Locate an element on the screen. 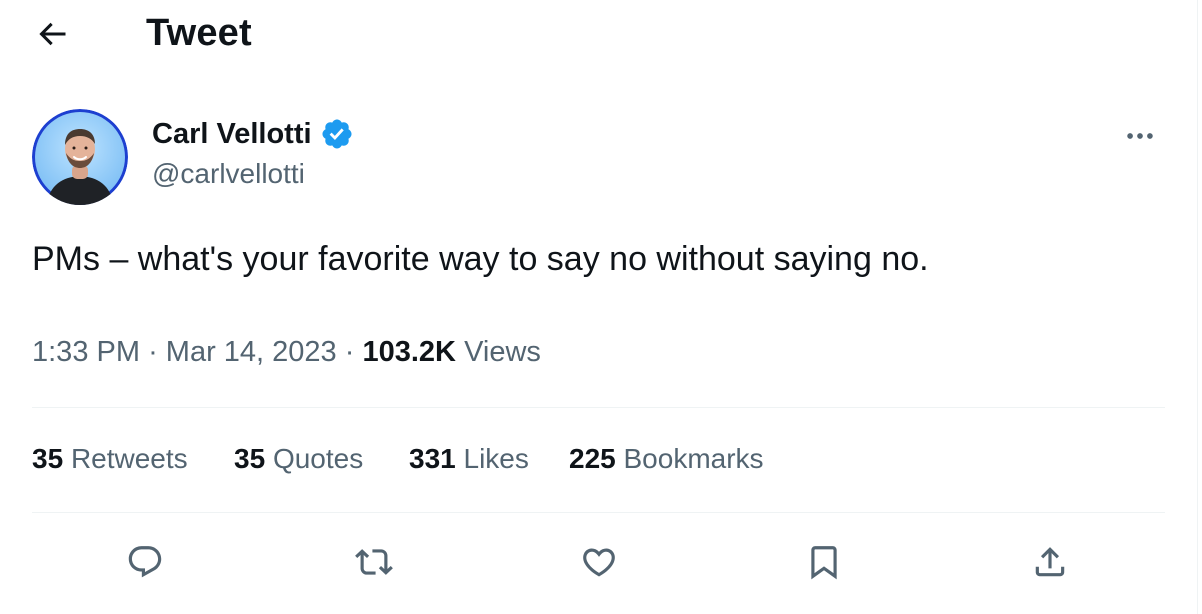 The height and width of the screenshot is (614, 1202). retweets-count: 35 is located at coordinates (48, 458).